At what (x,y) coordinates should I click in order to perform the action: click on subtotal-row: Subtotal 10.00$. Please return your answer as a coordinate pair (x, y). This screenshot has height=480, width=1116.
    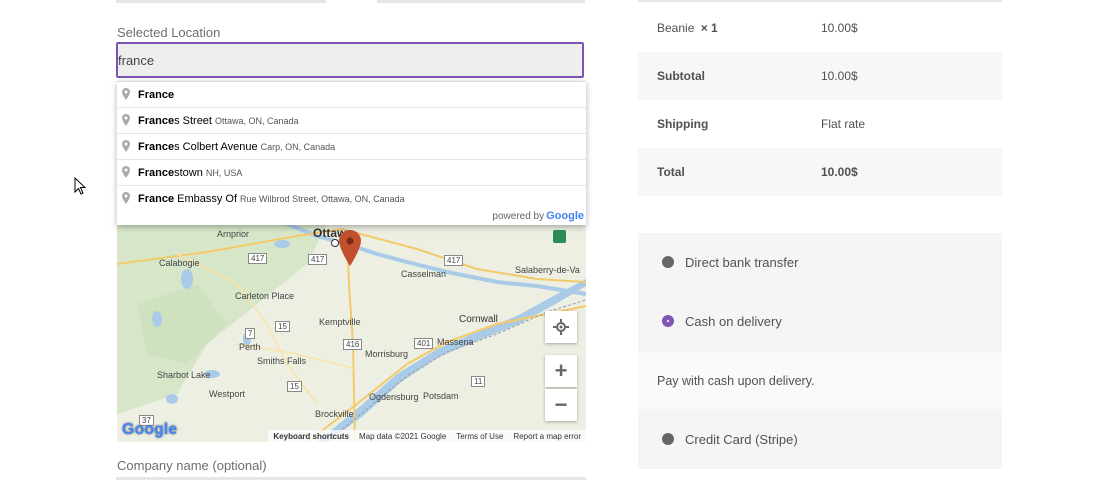
    Looking at the image, I should click on (820, 76).